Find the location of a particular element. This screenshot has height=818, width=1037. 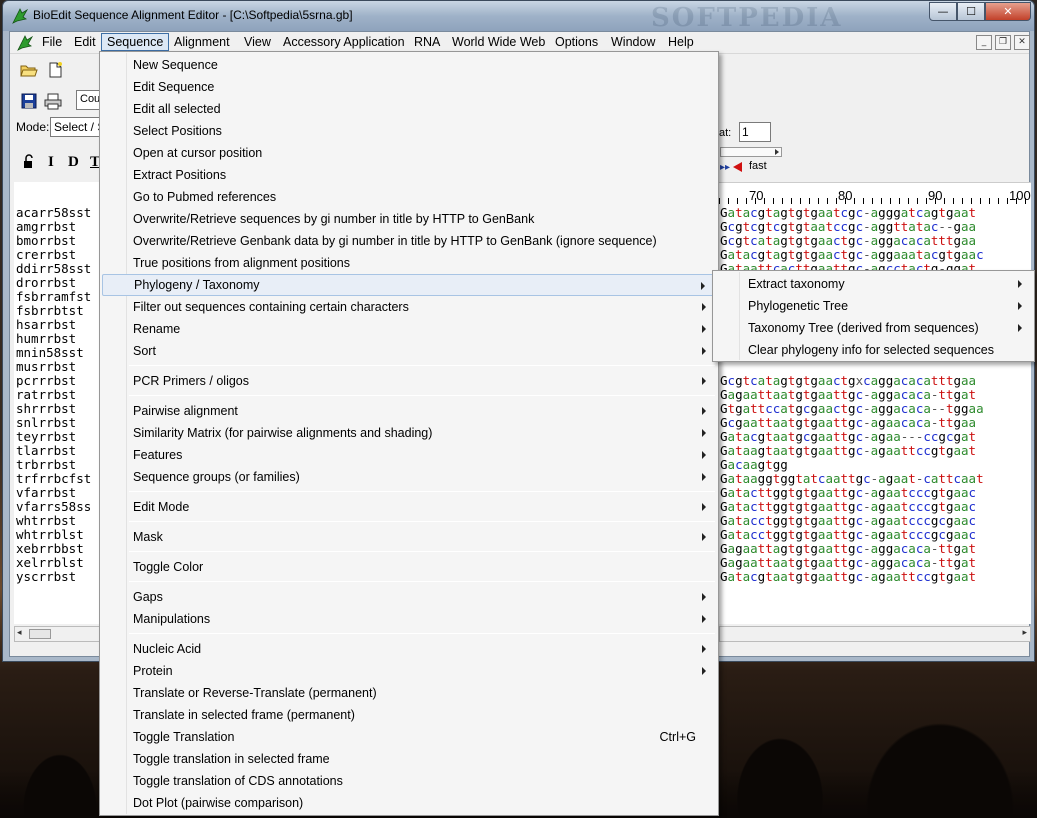

menu-item-toggle-color: Toggle Color is located at coordinates (409, 567).